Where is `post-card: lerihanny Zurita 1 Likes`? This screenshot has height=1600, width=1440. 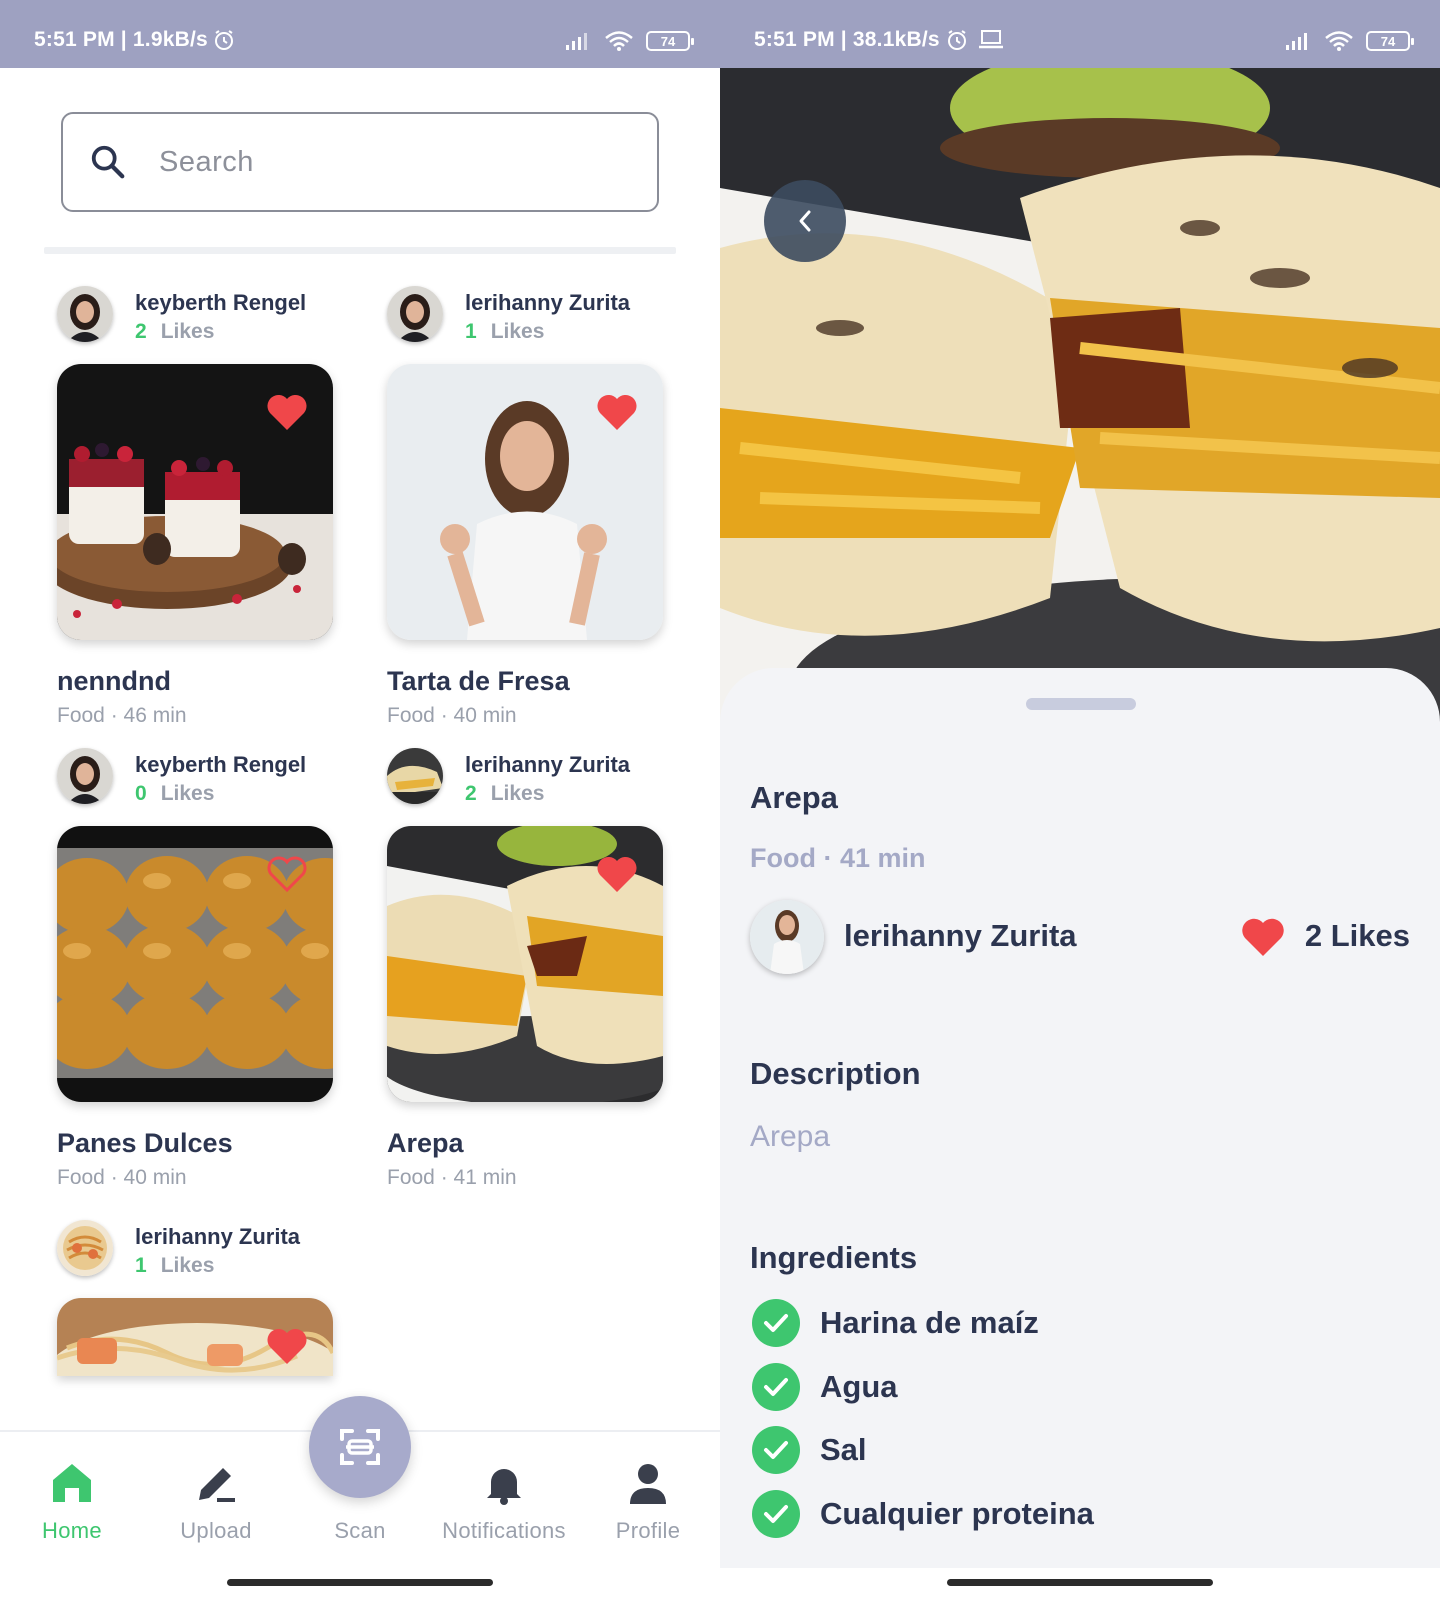 post-card: lerihanny Zurita 1 Likes is located at coordinates (195, 1298).